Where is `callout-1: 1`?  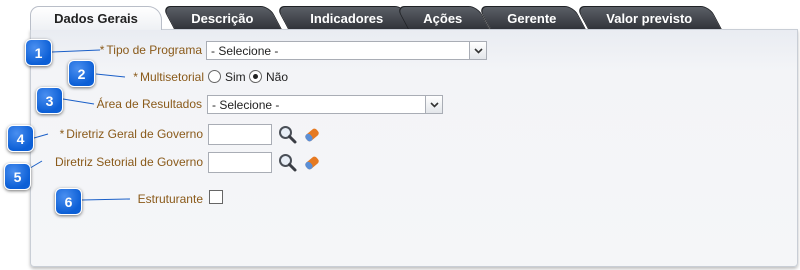
callout-1: 1 is located at coordinates (38, 52).